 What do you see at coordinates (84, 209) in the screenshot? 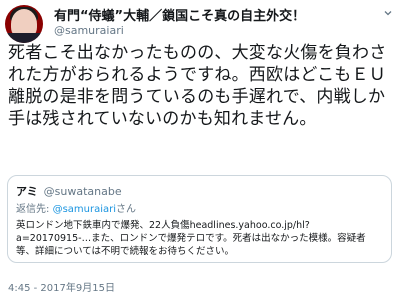
I see `reply-to-link: @samuraiari` at bounding box center [84, 209].